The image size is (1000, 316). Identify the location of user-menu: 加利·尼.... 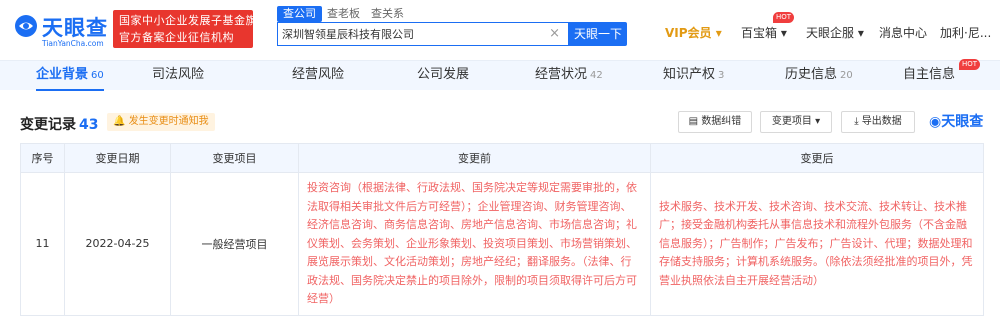
(965, 32).